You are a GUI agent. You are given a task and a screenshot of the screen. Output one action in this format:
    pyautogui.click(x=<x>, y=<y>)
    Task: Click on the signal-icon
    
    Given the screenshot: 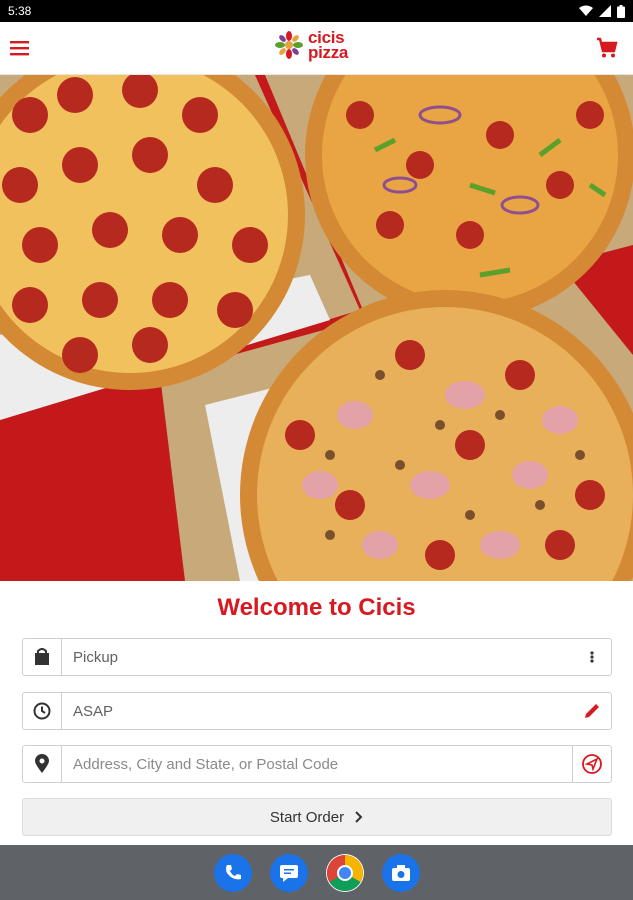 What is the action you would take?
    pyautogui.click(x=605, y=11)
    